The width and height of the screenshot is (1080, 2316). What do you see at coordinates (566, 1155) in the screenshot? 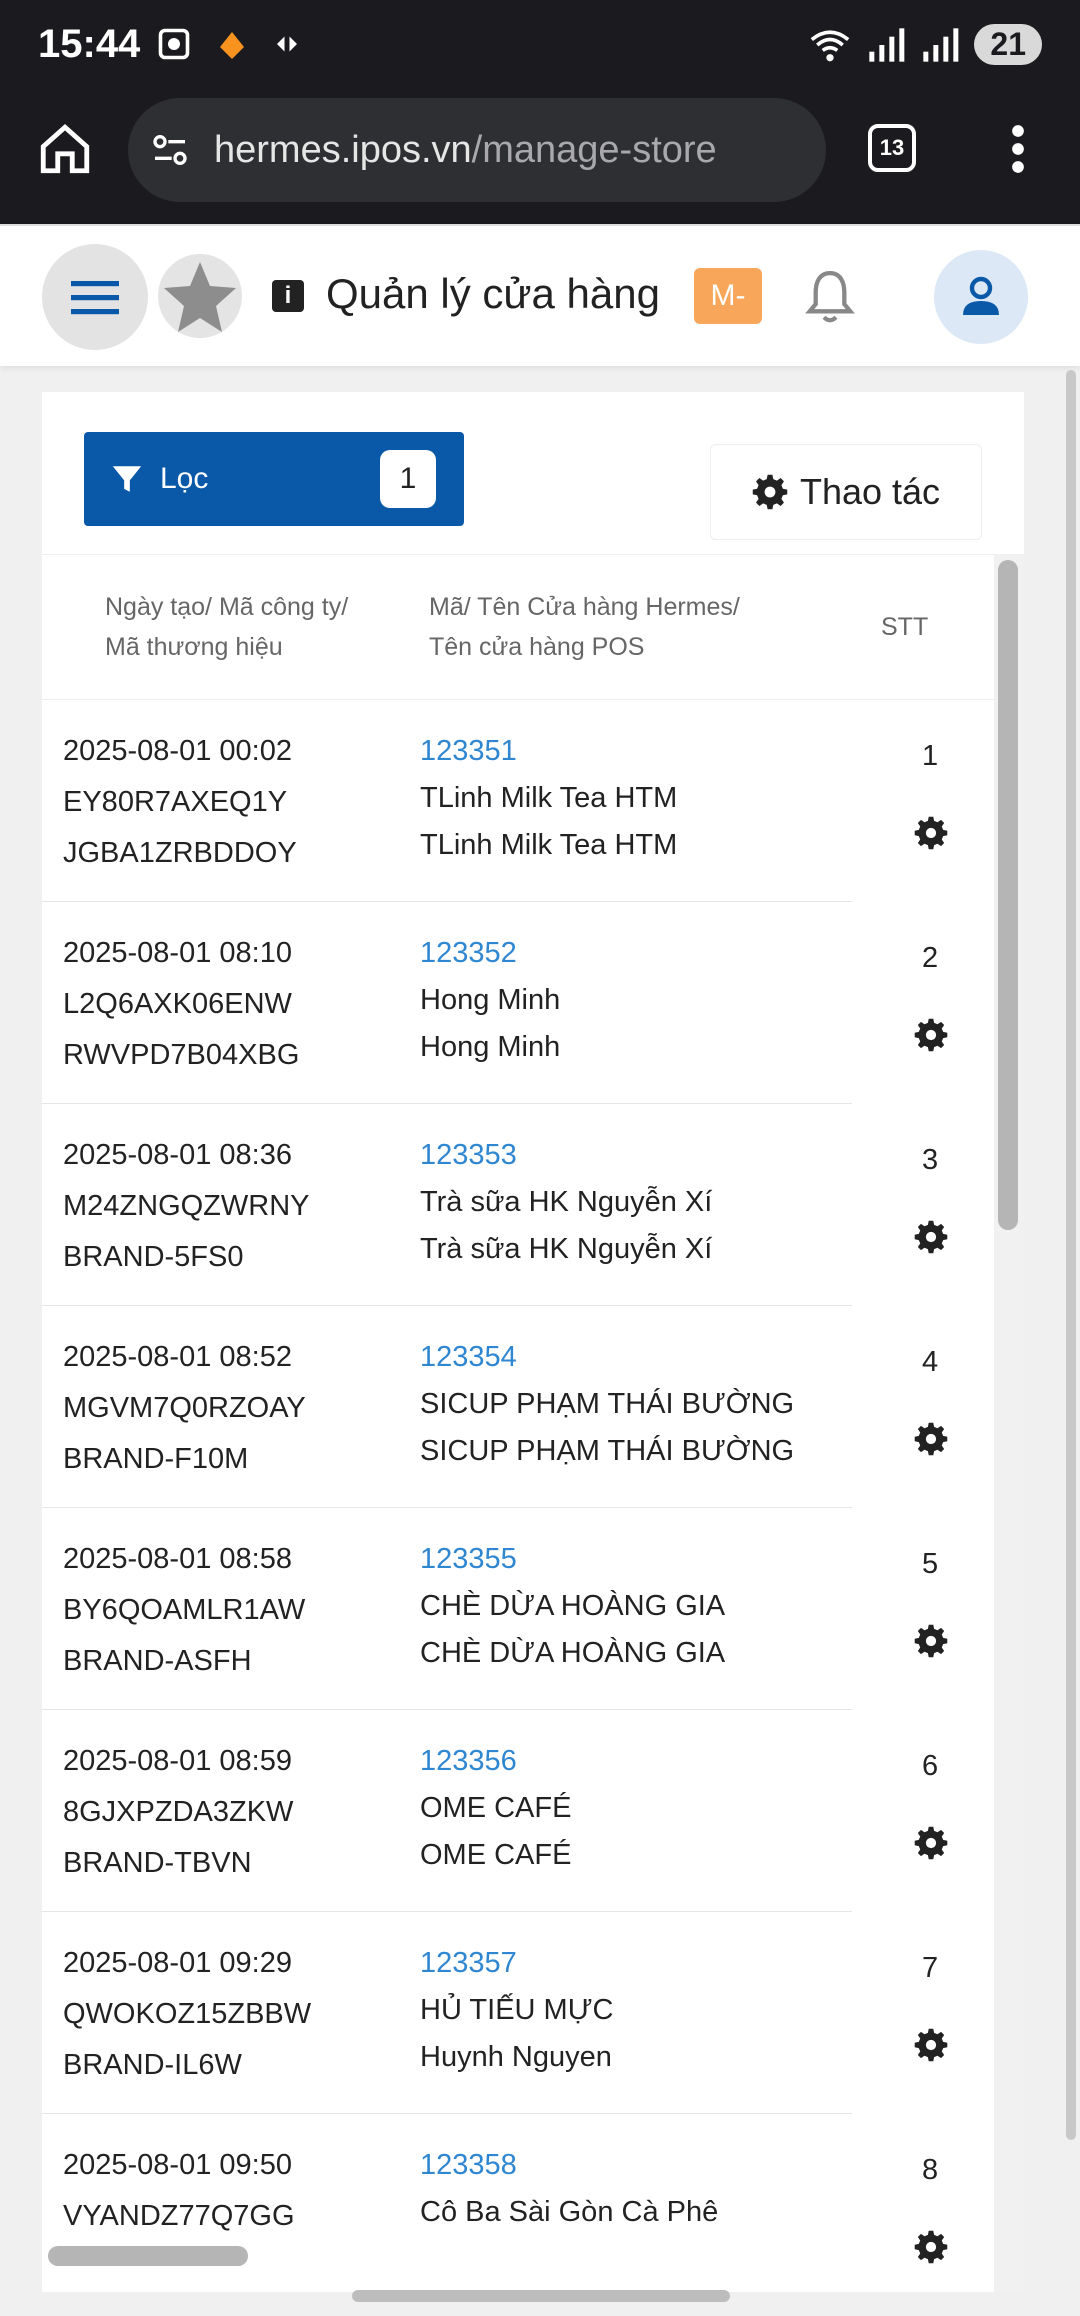
I see `store-code-link: 123353` at bounding box center [566, 1155].